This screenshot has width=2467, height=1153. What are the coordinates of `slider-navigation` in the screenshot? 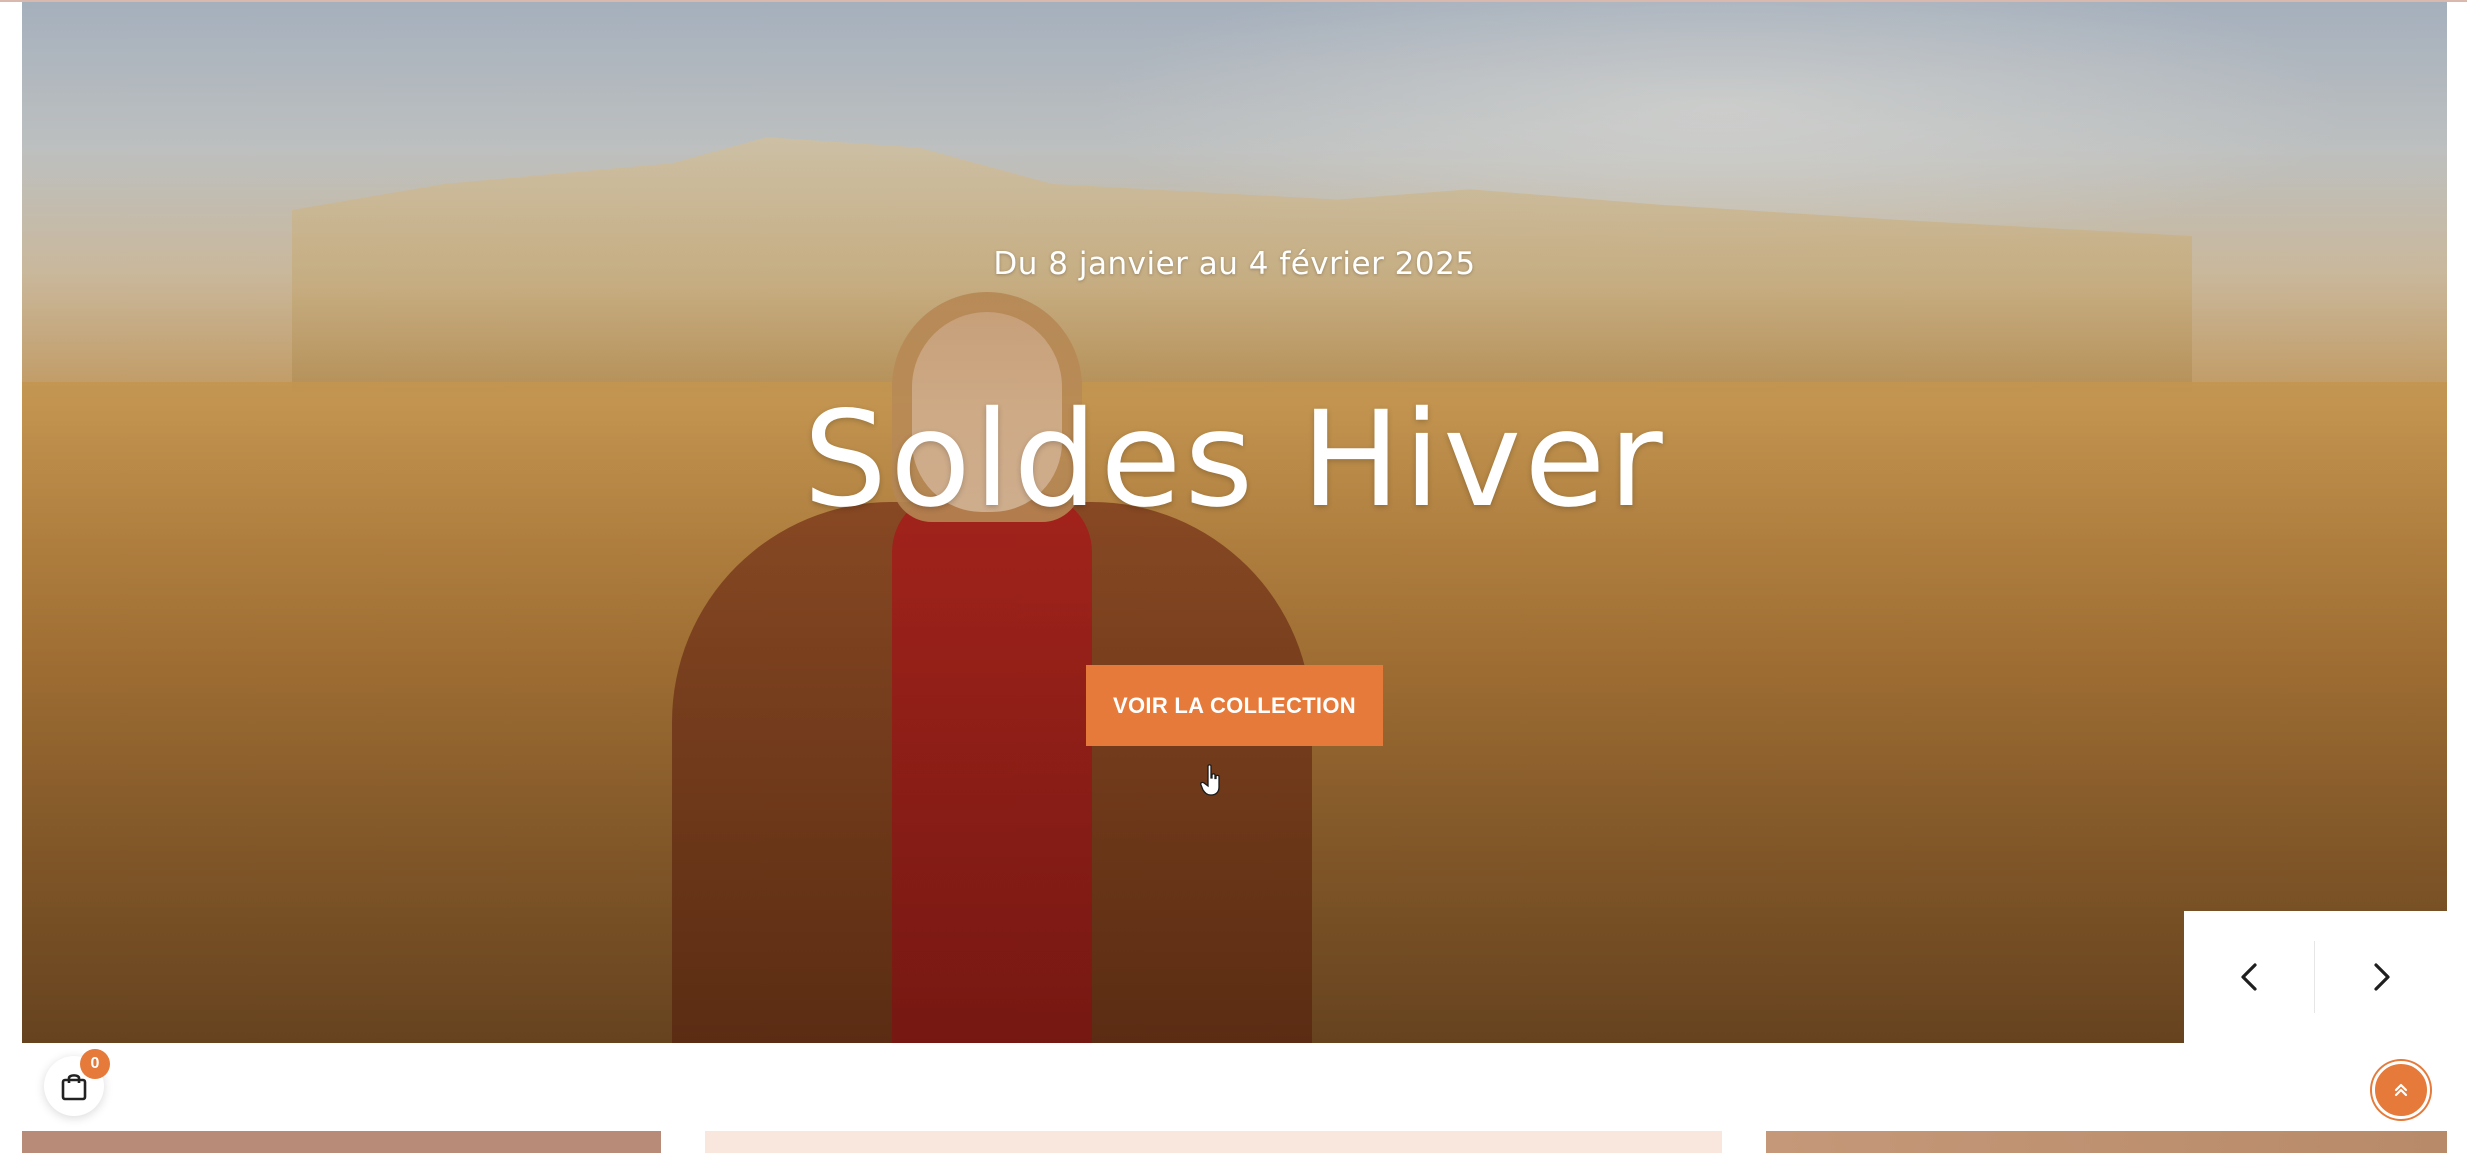 It's located at (2315, 977).